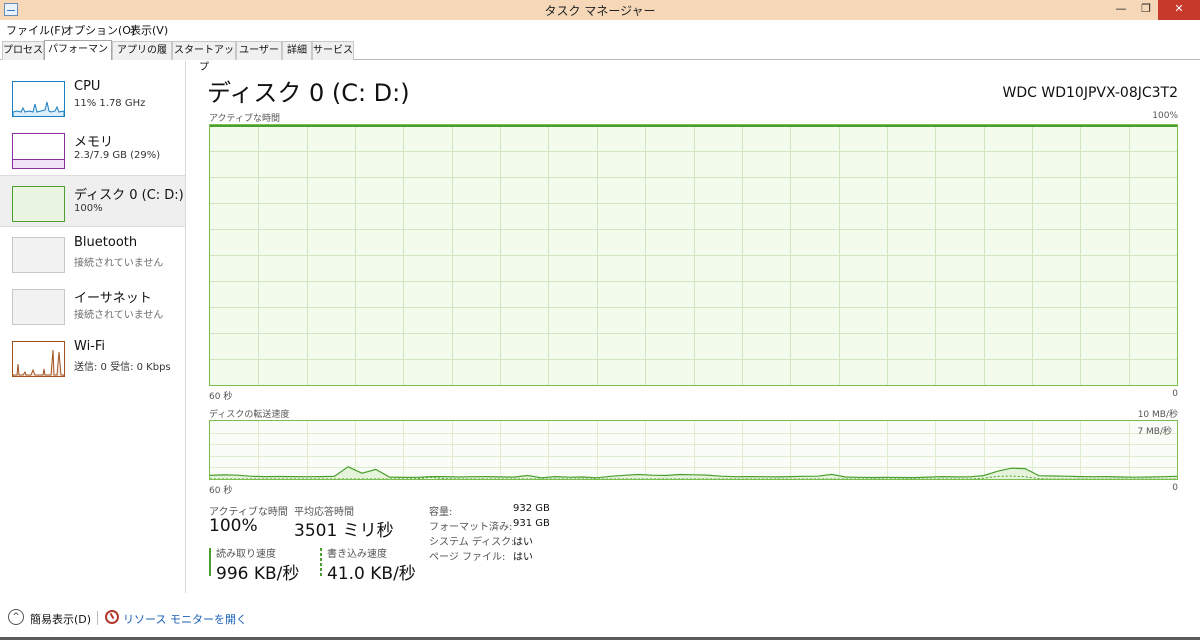 This screenshot has height=640, width=1200. Describe the element at coordinates (38, 204) in the screenshot. I see `disk-thumbnail` at that location.